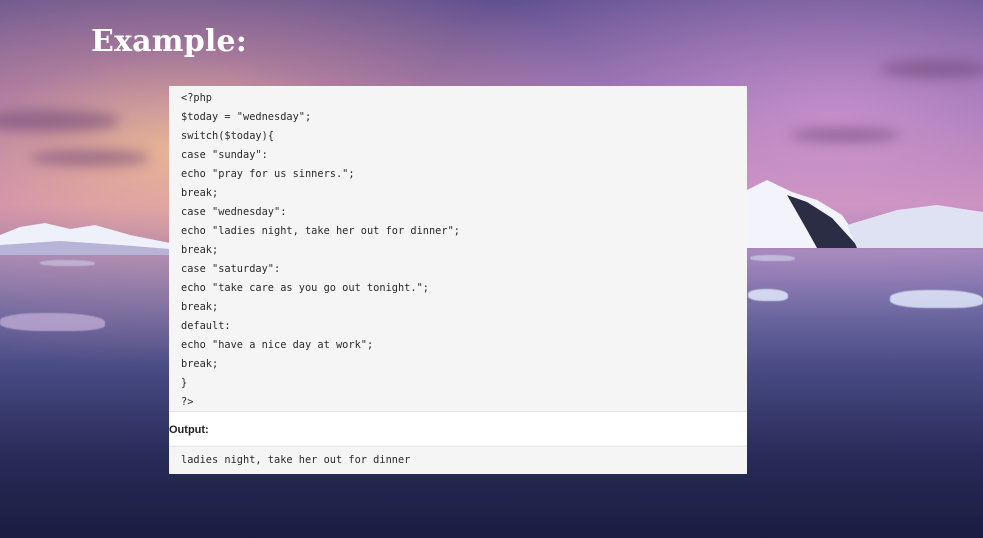  Describe the element at coordinates (187, 402) in the screenshot. I see `code-line: ?>` at that location.